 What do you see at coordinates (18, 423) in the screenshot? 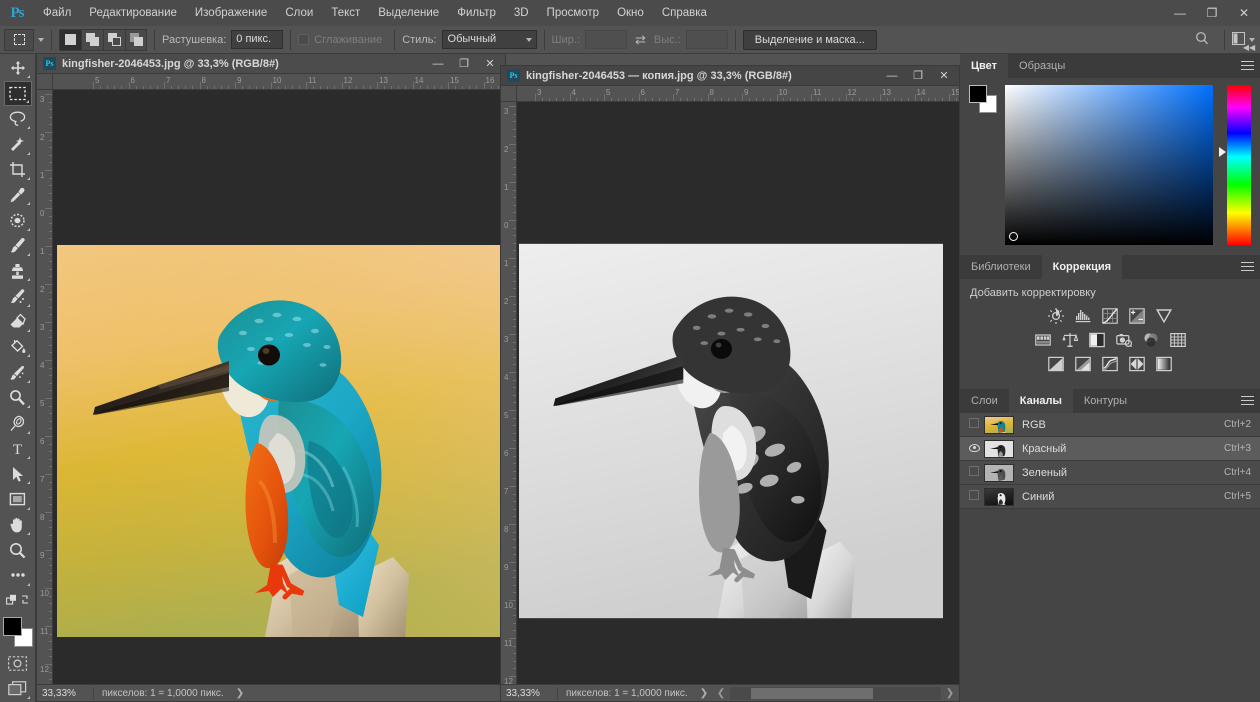
I see `pen-tool` at bounding box center [18, 423].